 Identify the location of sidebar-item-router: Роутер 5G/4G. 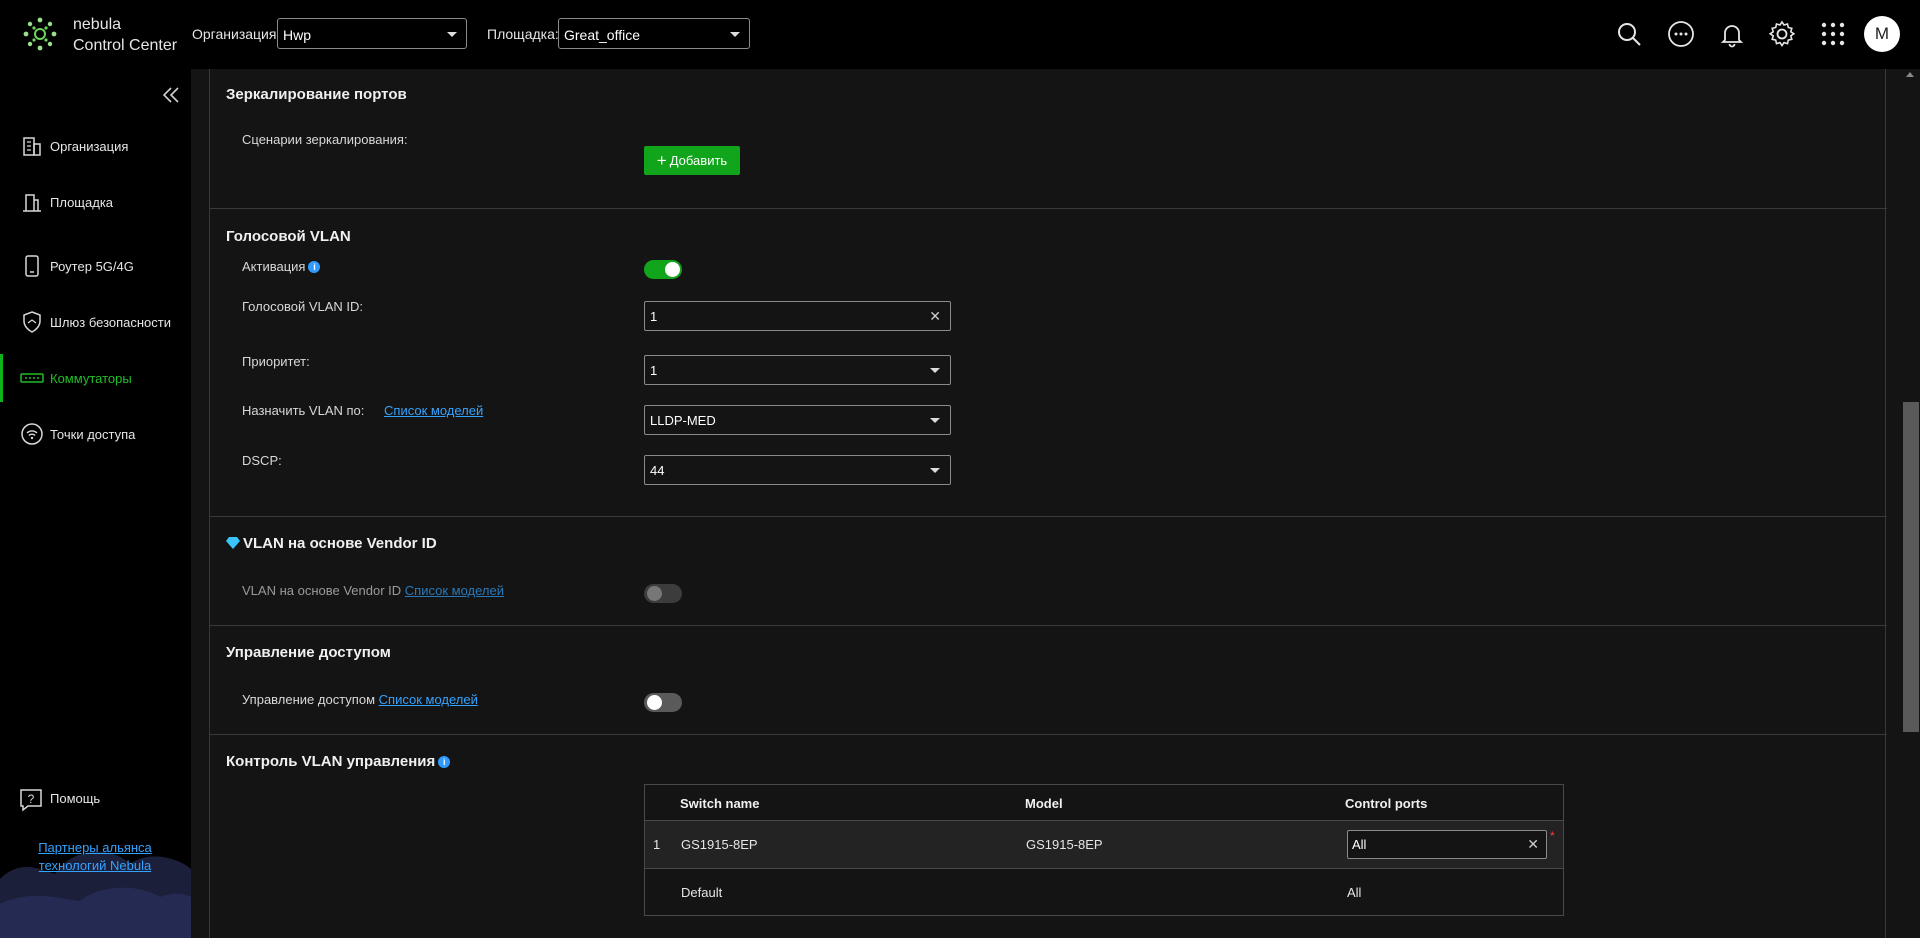
(95, 266).